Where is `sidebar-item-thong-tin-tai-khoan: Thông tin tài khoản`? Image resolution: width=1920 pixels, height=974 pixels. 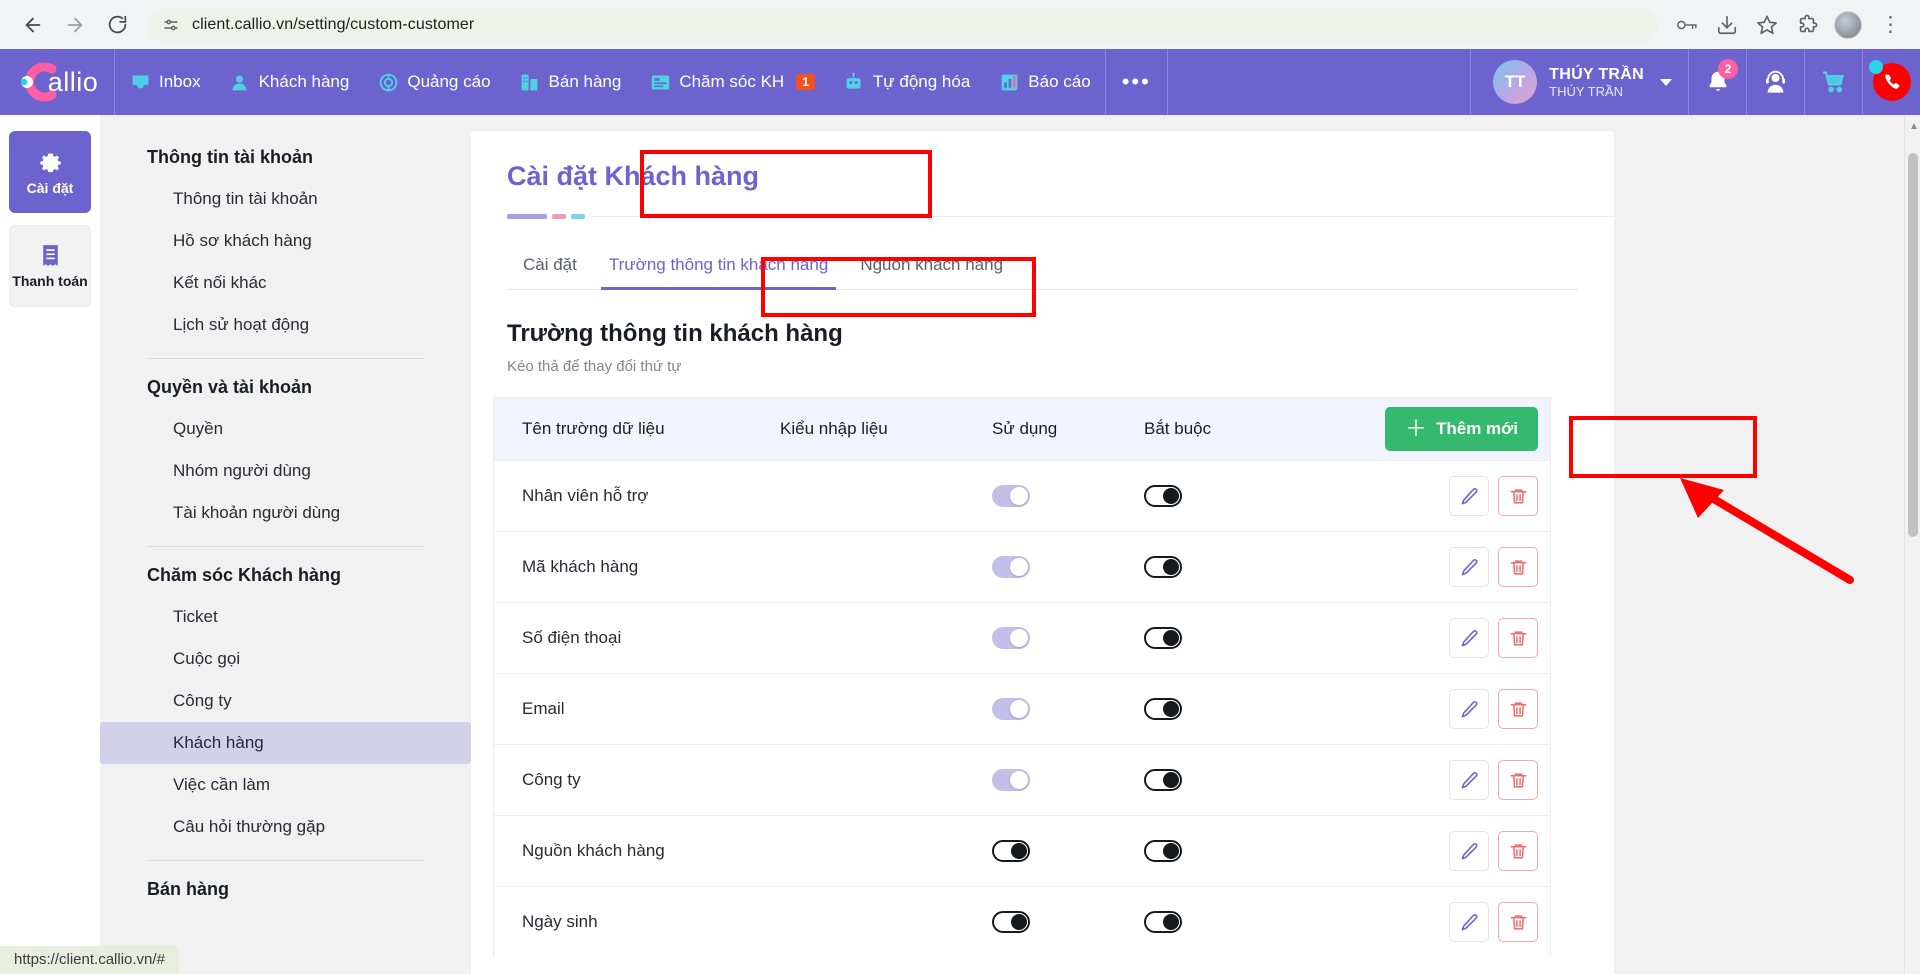
sidebar-item-thong-tin-tai-khoan: Thông tin tài khoản is located at coordinates (285, 199).